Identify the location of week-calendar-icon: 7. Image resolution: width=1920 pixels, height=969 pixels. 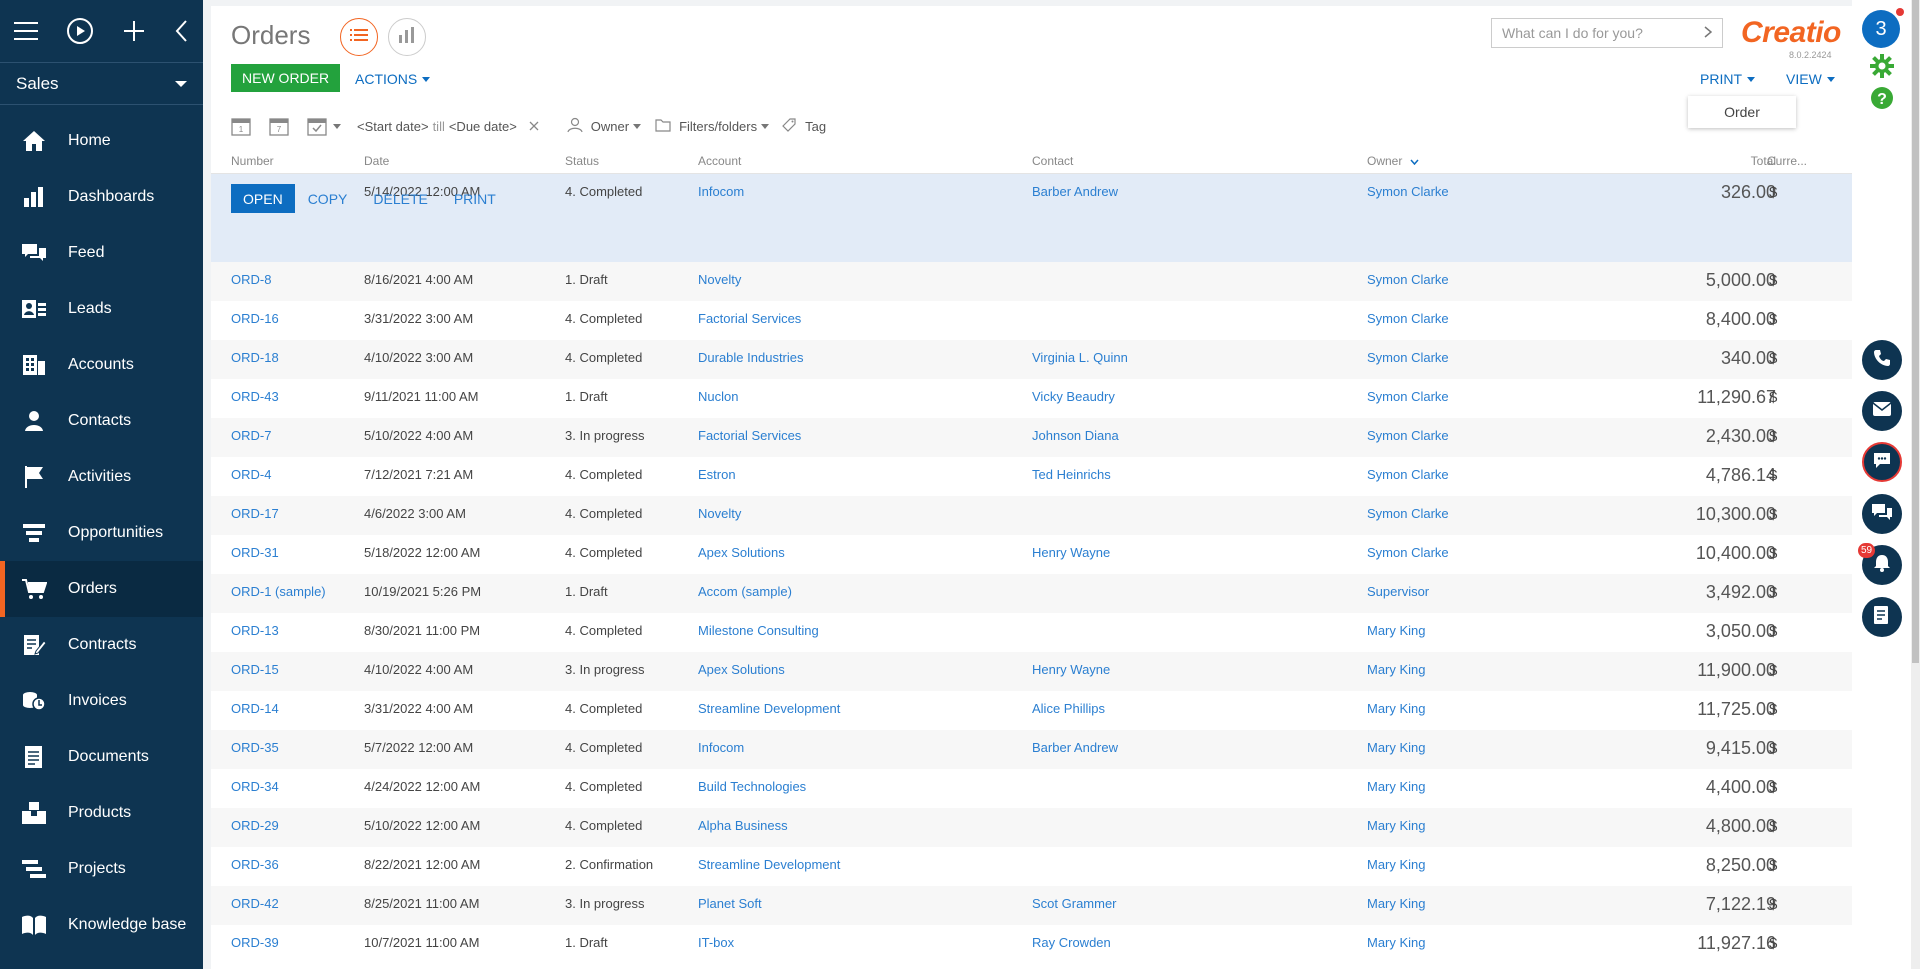
(279, 126).